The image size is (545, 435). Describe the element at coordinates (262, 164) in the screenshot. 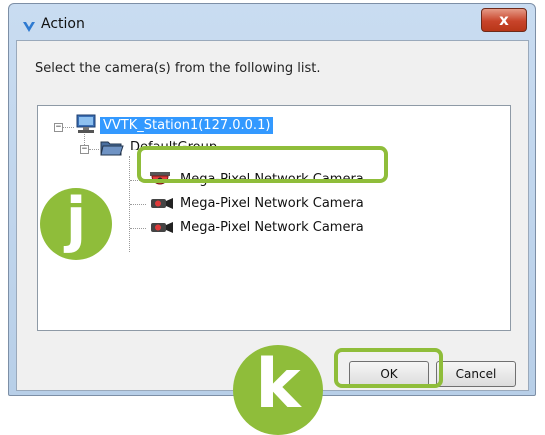

I see `first-camera-highlight` at that location.